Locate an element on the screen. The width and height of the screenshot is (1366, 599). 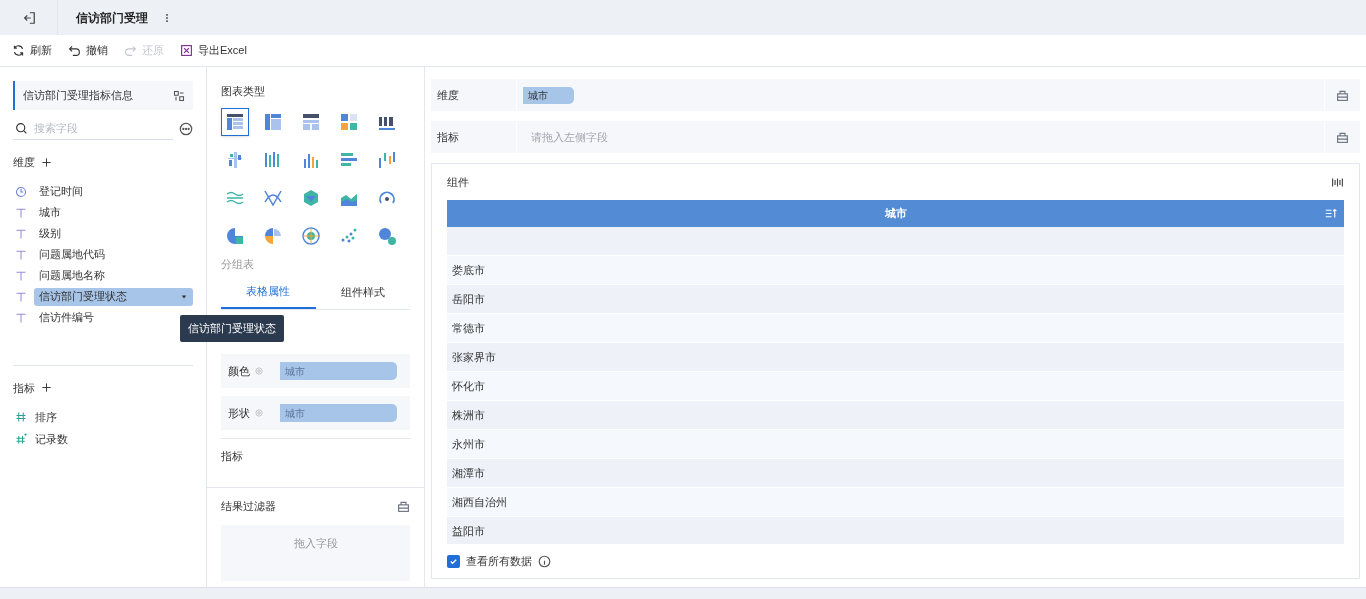
redo-icon is located at coordinates (130, 50).